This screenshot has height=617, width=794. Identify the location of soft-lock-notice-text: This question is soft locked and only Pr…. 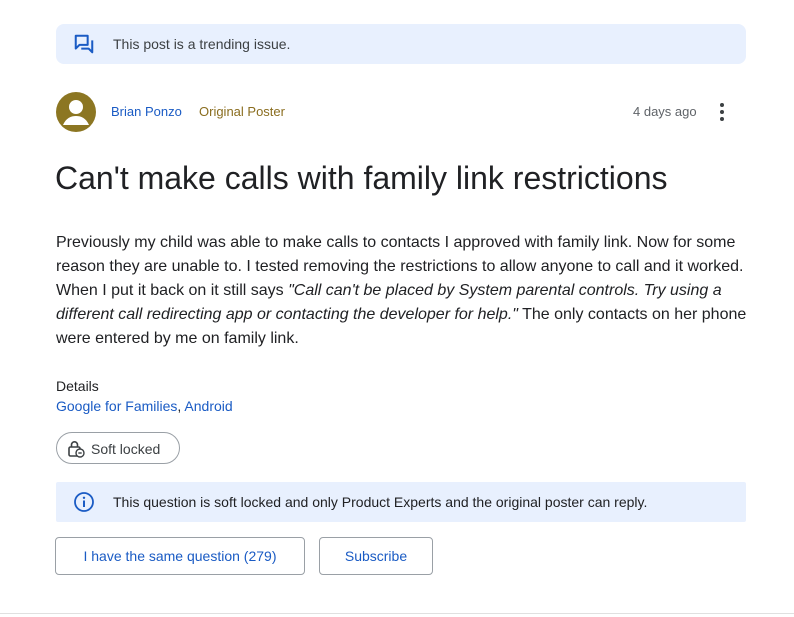
(380, 502).